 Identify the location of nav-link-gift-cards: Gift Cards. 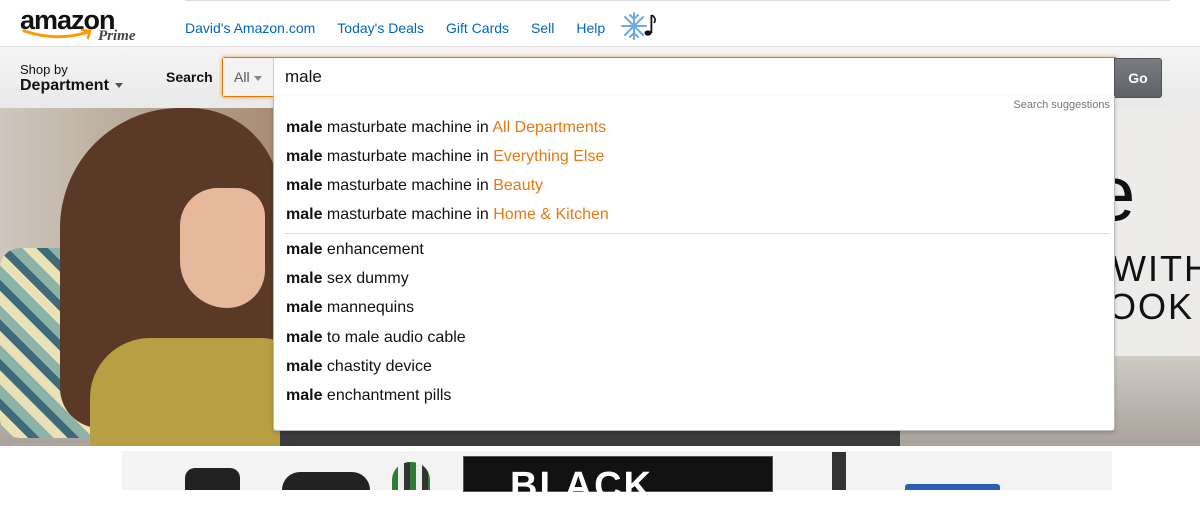
(477, 28).